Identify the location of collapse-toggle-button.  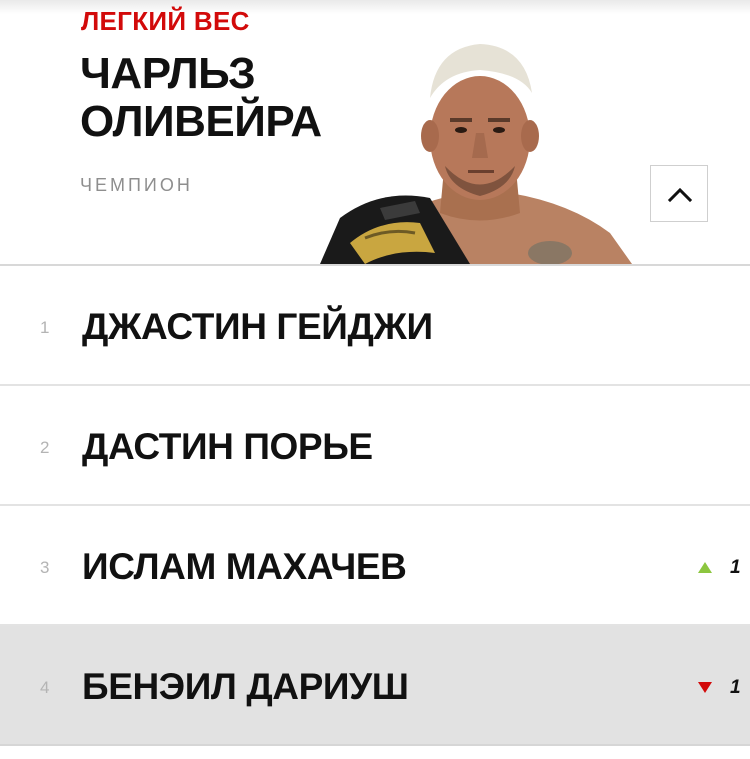
(679, 193).